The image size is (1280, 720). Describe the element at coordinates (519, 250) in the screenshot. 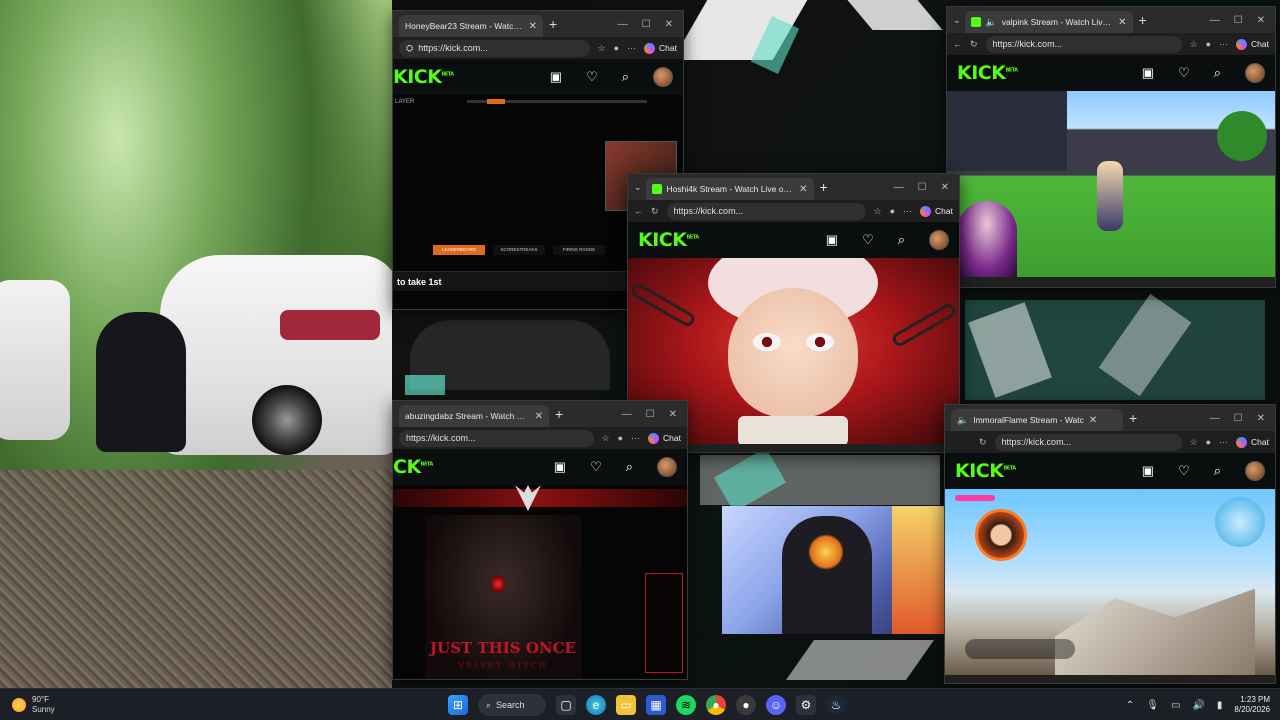

I see `menu-button-scorestreaks: SCORESTREAKS` at that location.